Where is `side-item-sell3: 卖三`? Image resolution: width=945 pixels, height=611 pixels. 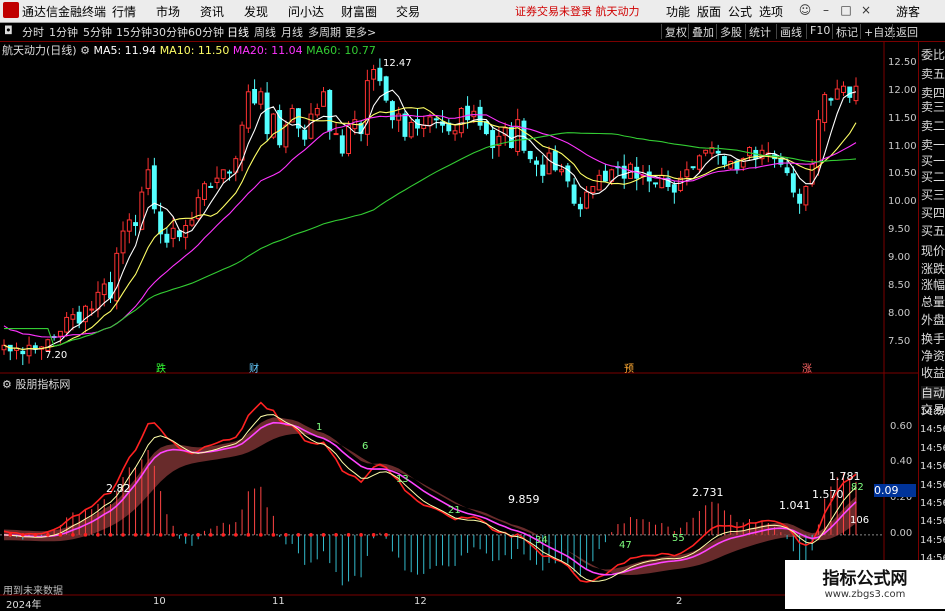
side-item-sell3: 卖三 is located at coordinates (933, 107).